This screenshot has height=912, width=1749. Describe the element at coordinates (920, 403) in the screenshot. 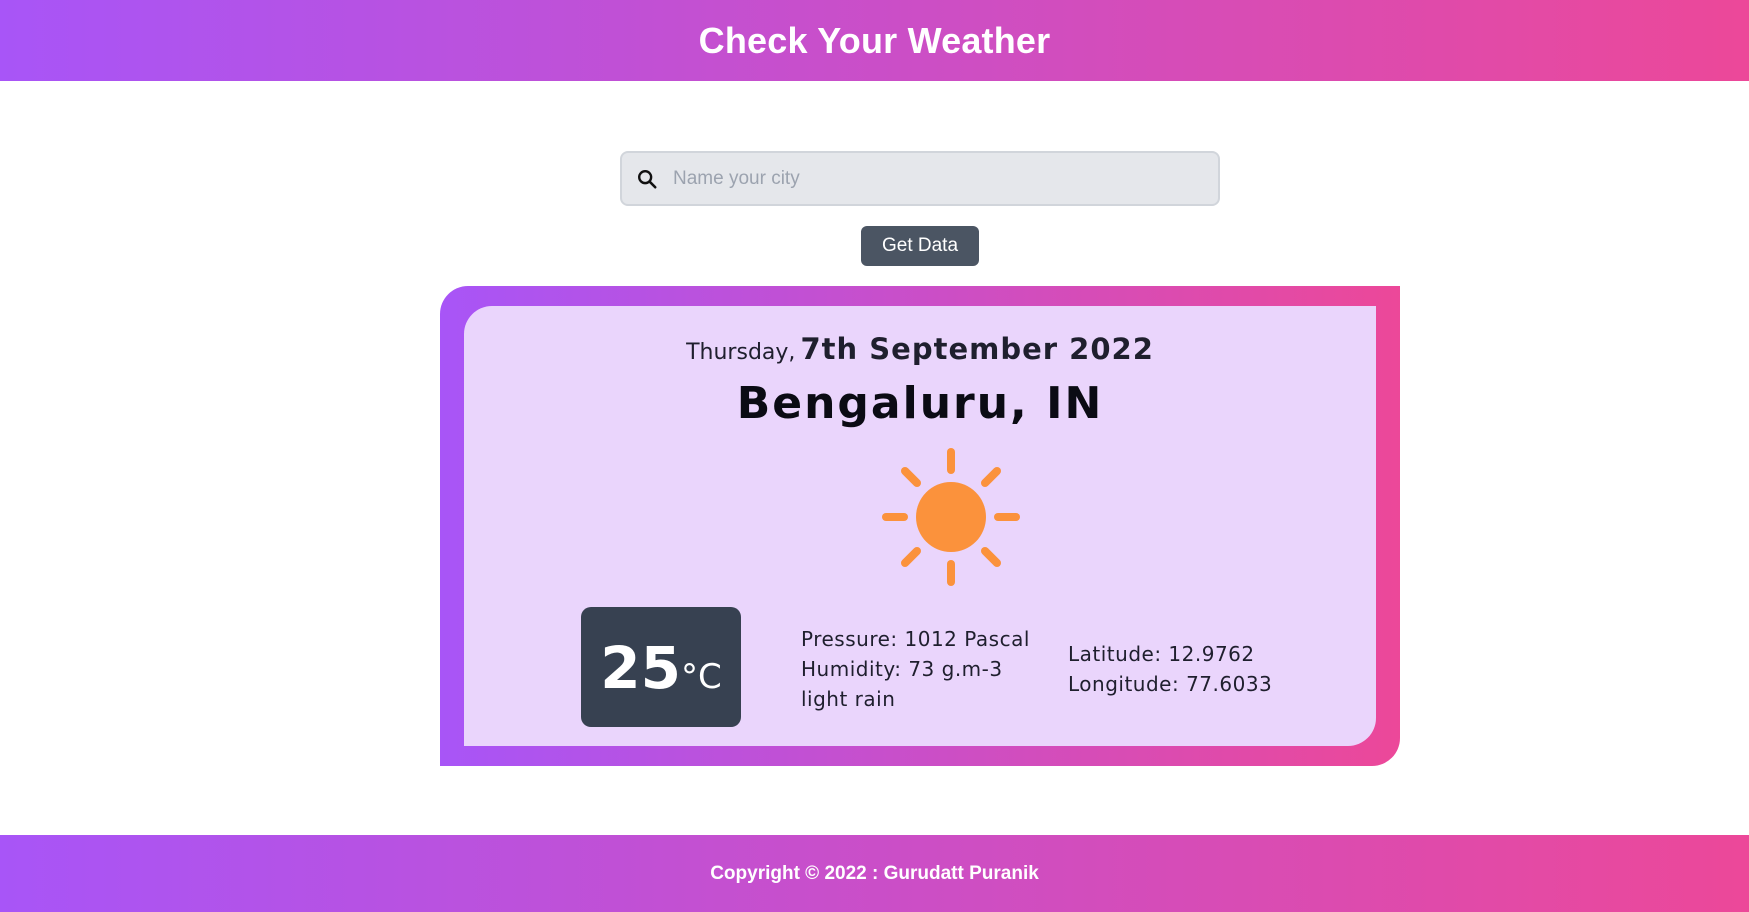

I see `city-name: Bengaluru, IN` at that location.